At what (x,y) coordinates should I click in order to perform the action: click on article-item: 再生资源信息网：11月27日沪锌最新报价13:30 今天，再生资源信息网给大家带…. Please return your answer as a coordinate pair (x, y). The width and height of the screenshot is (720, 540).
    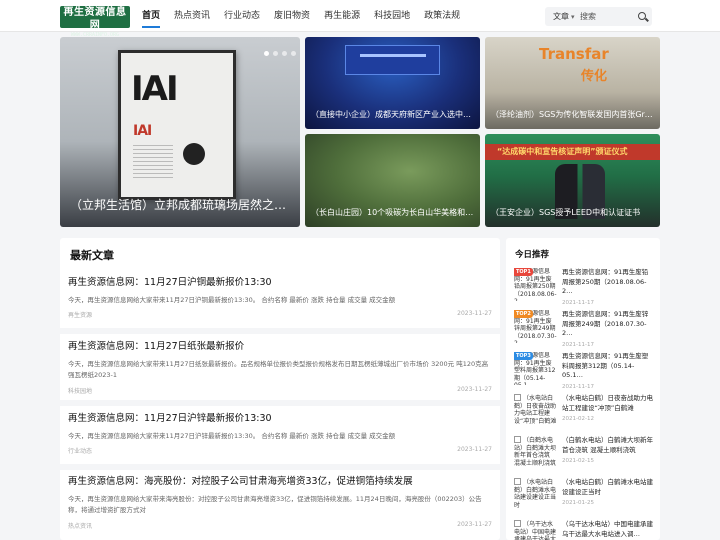
    Looking at the image, I should click on (280, 433).